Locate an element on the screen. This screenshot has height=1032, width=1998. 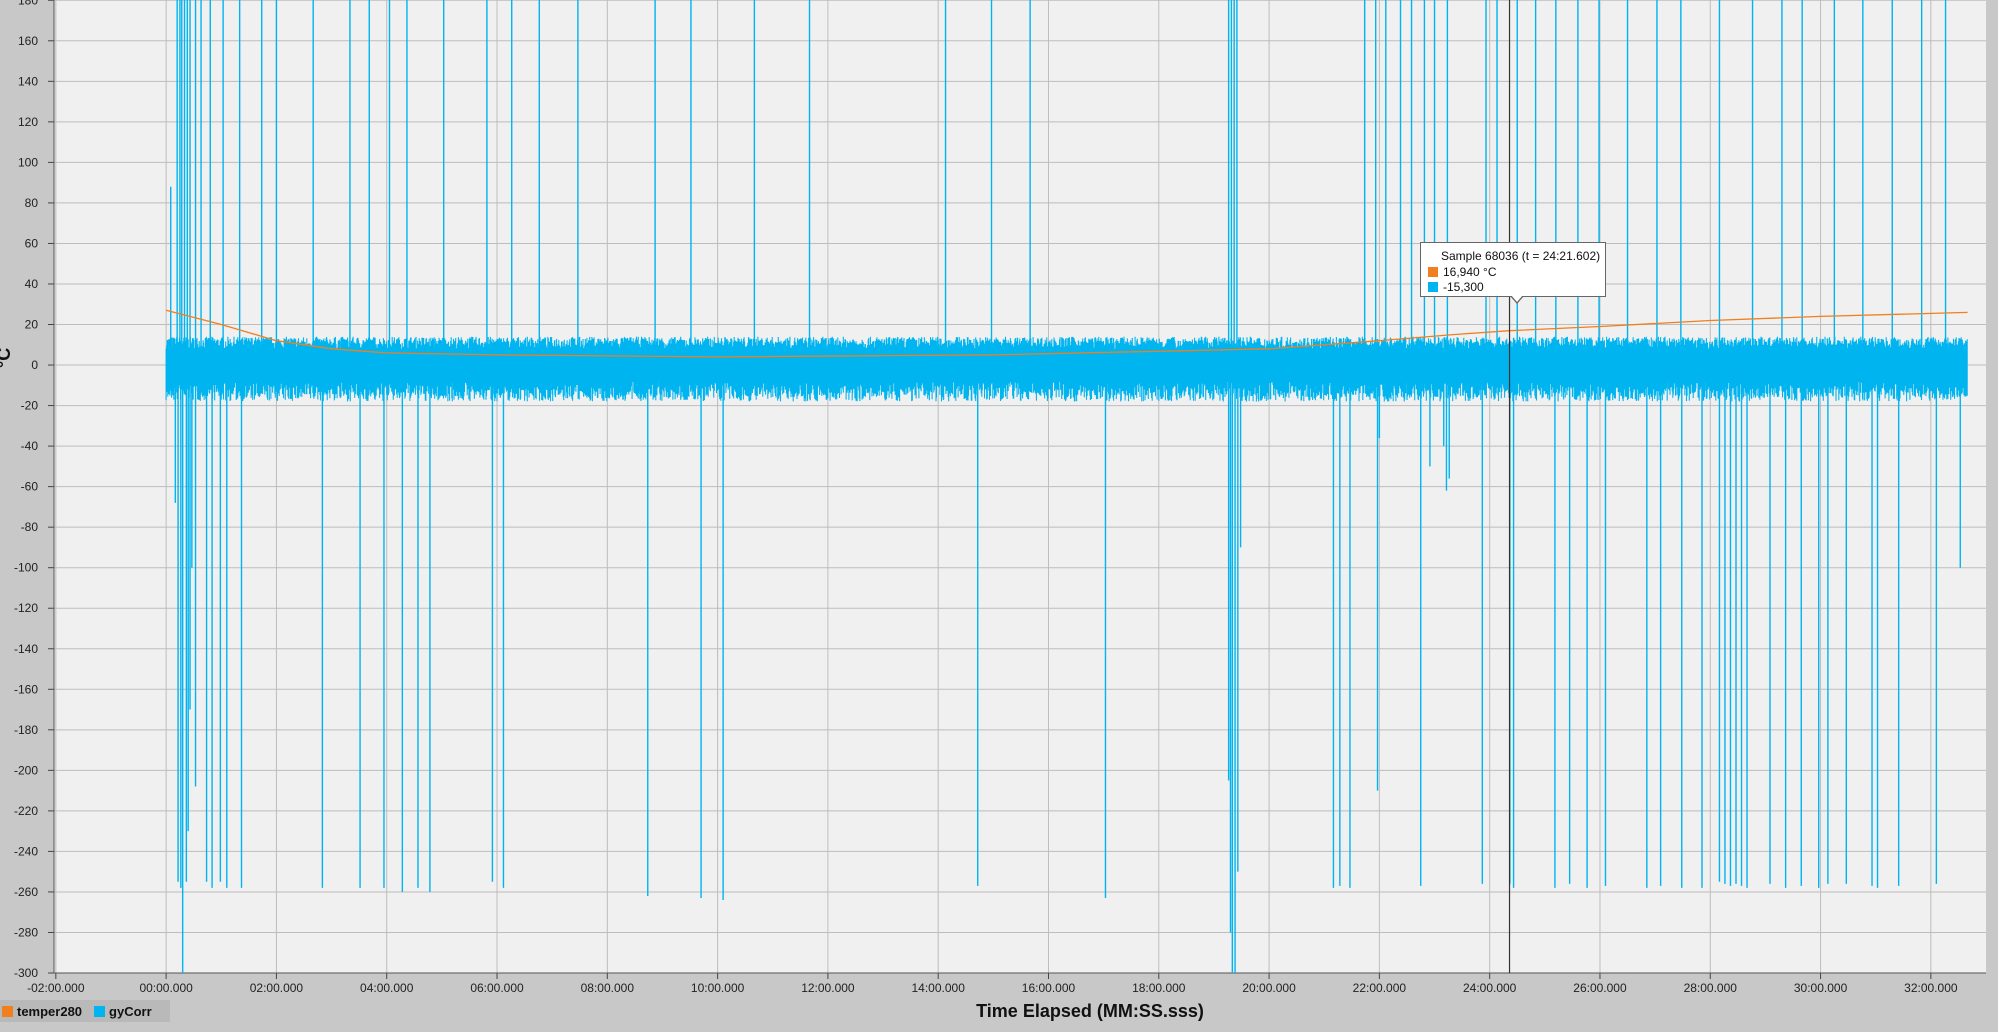
y-tick-label: -120 is located at coordinates (26, 608).